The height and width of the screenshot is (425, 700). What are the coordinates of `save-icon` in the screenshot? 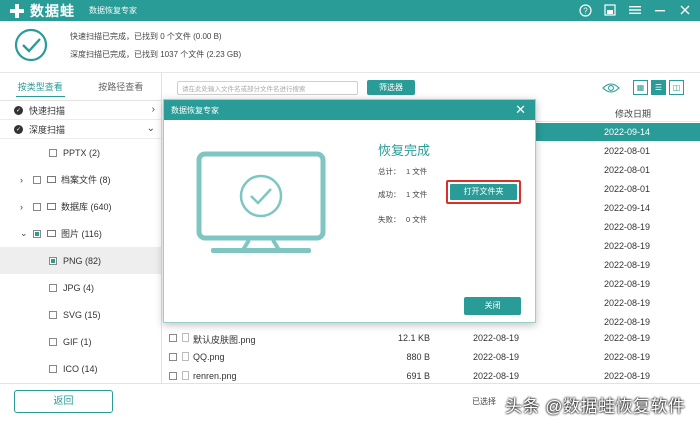 It's located at (610, 10).